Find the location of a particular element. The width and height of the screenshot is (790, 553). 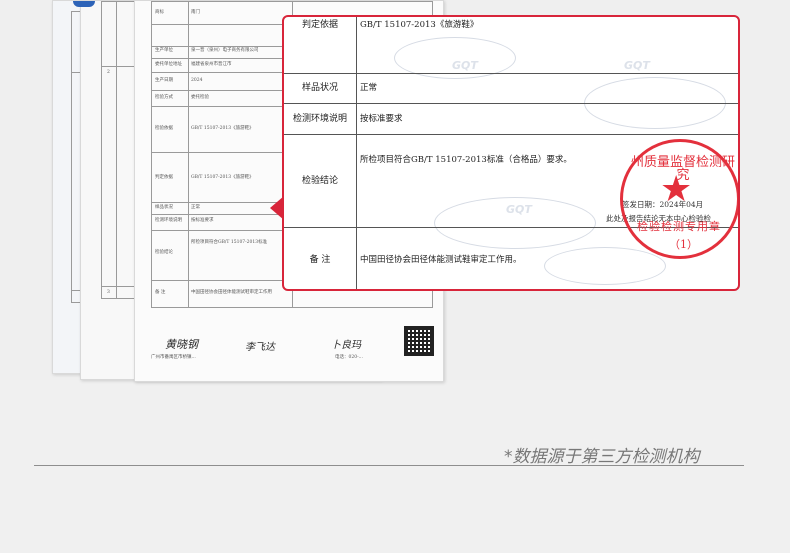

row-label-remarks: 备 注 is located at coordinates (320, 260).